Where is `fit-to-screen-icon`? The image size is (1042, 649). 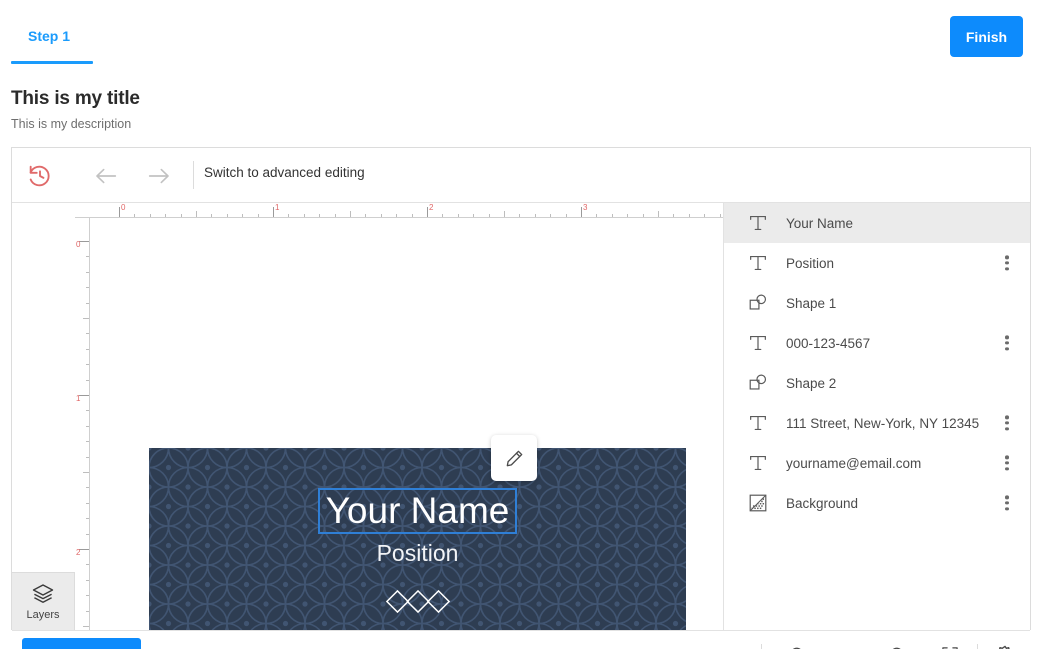
fit-to-screen-icon is located at coordinates (950, 647).